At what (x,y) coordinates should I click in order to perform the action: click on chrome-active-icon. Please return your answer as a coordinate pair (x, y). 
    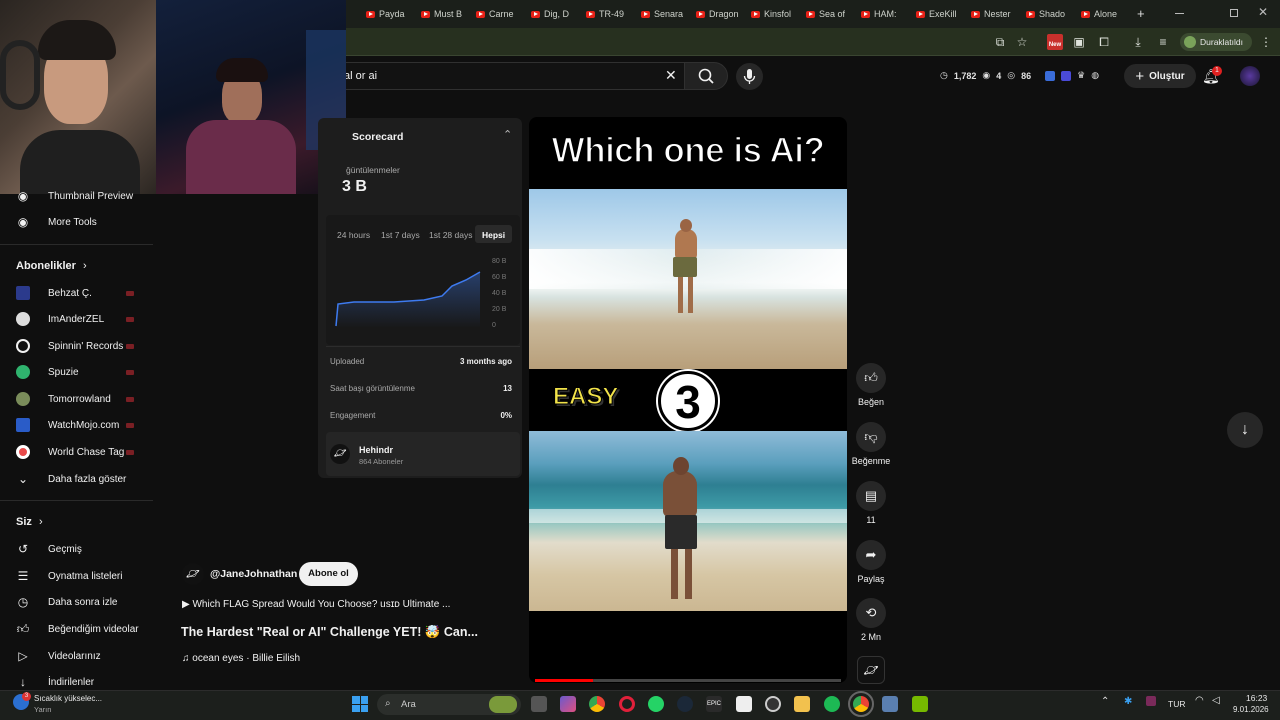
    Looking at the image, I should click on (861, 704).